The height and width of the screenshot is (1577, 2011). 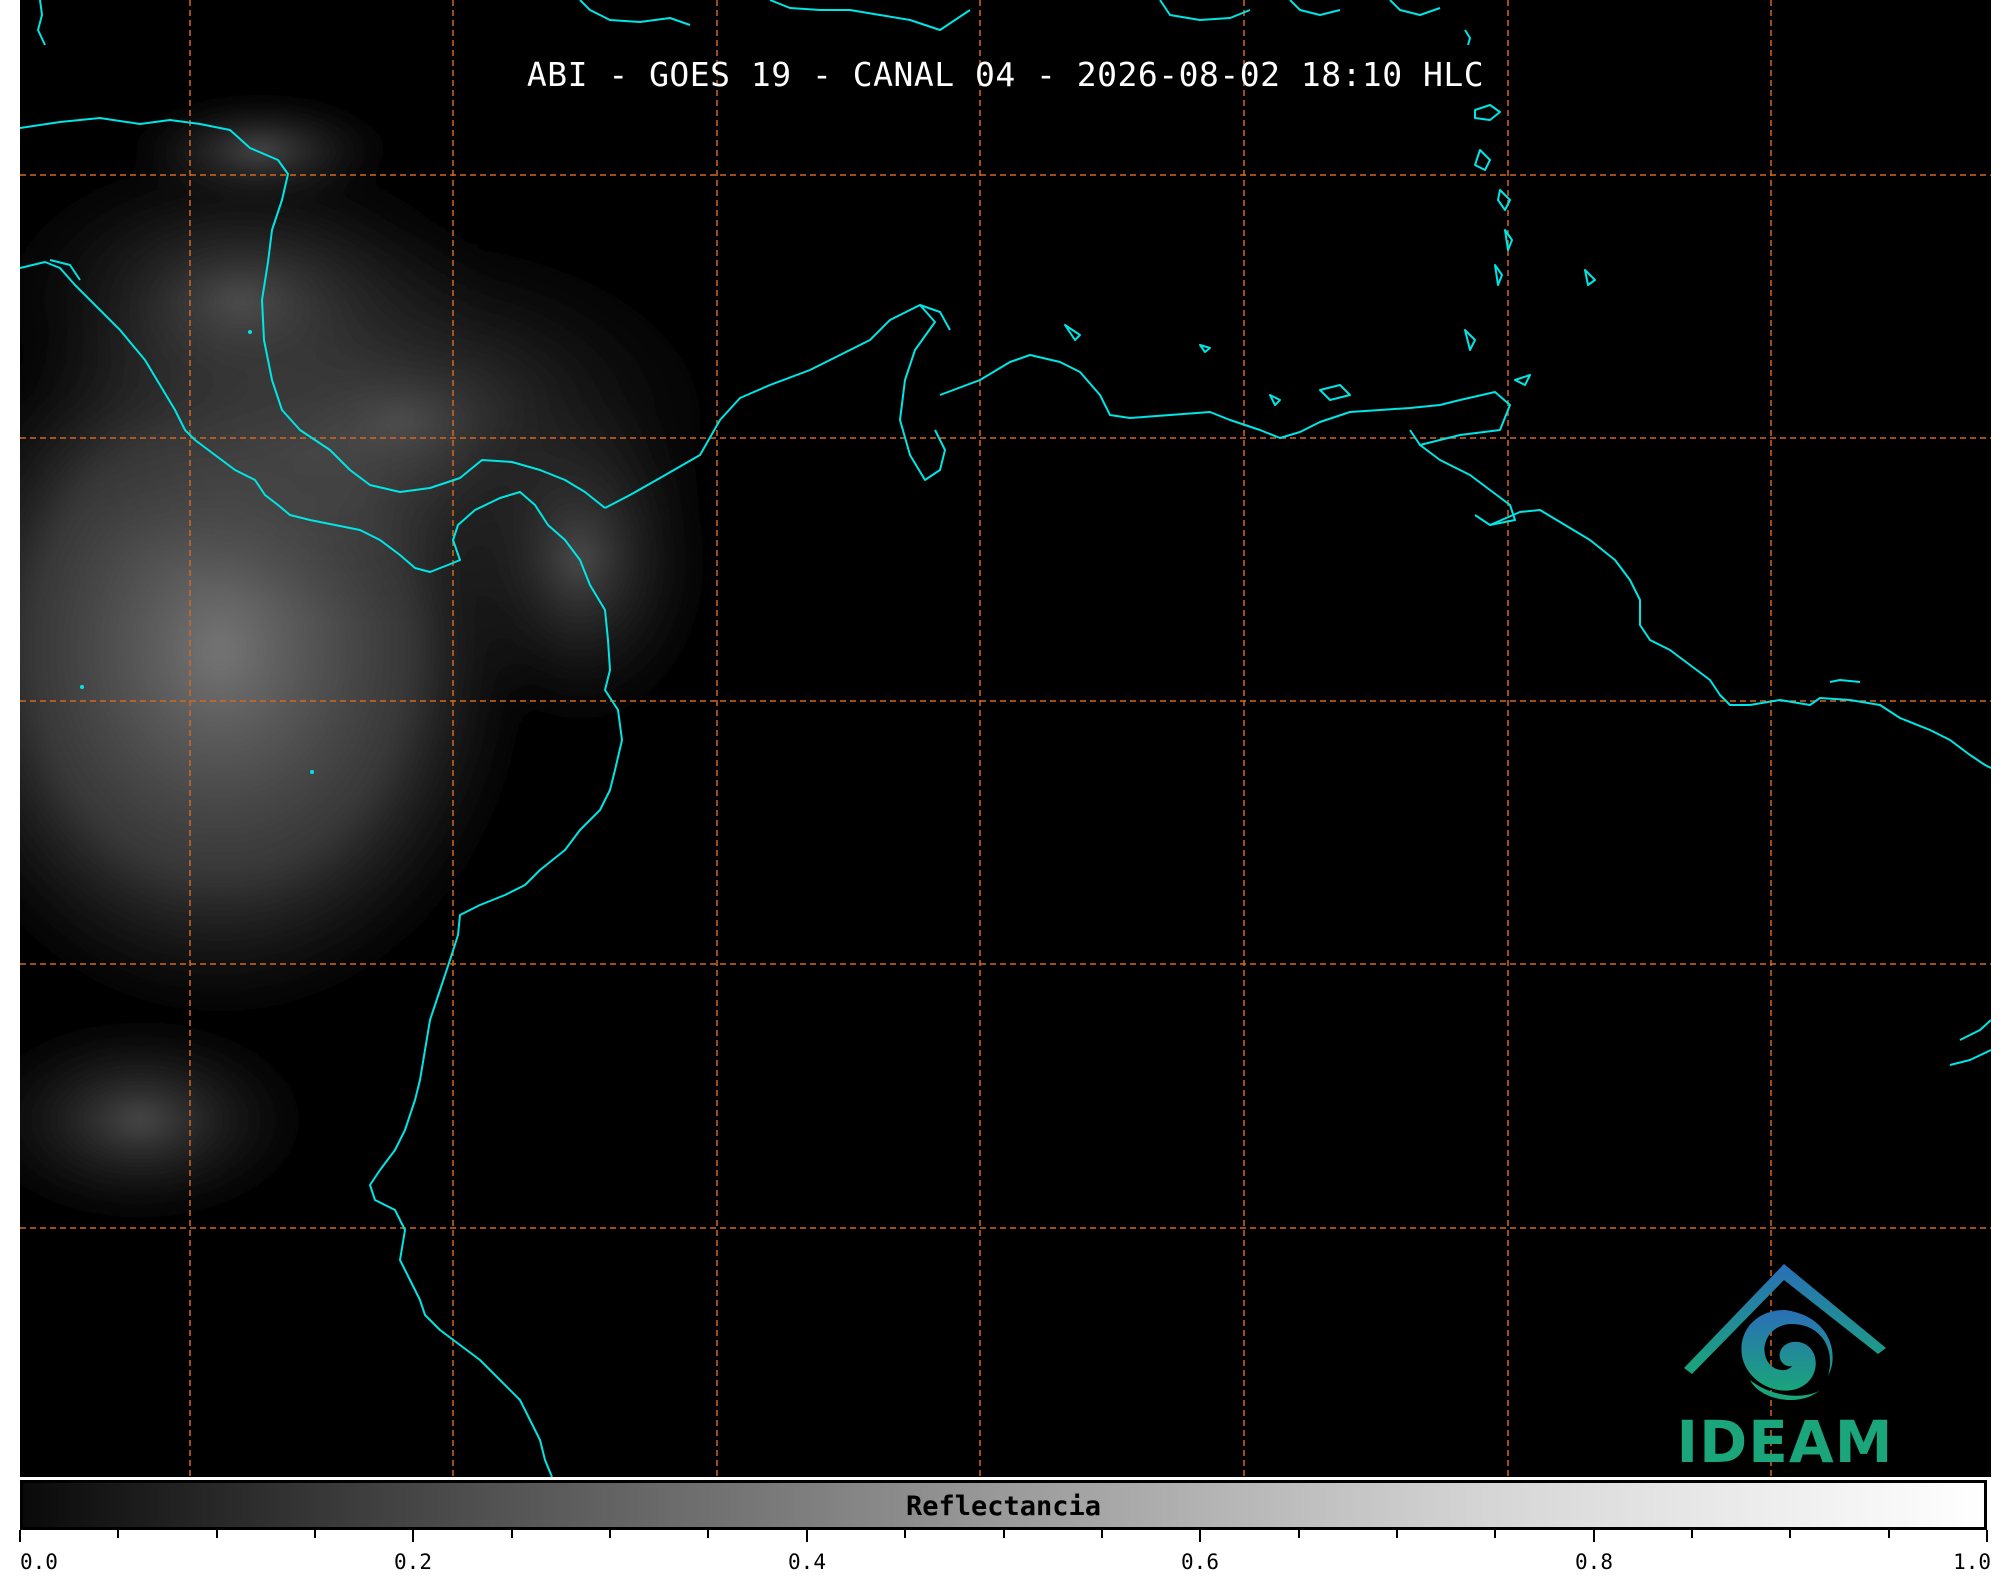 I want to click on colorbar-ticks: 0.0 0.2 0.4 0.6 0.8 1.0, so click(x=1005, y=1553).